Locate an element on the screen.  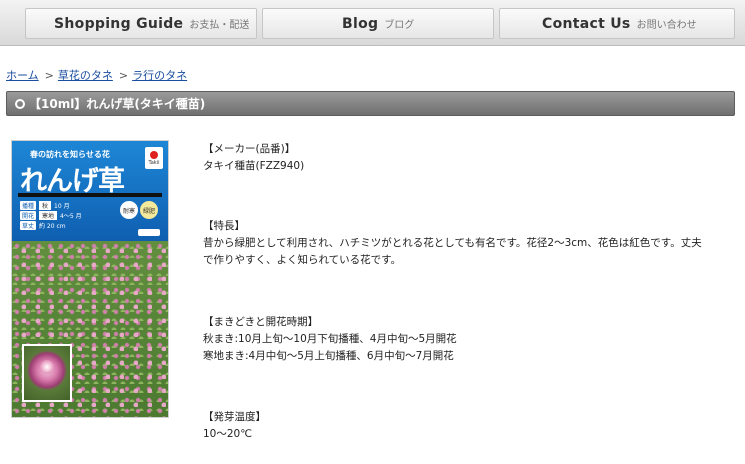
takii-logo-icon: Takii is located at coordinates (154, 158).